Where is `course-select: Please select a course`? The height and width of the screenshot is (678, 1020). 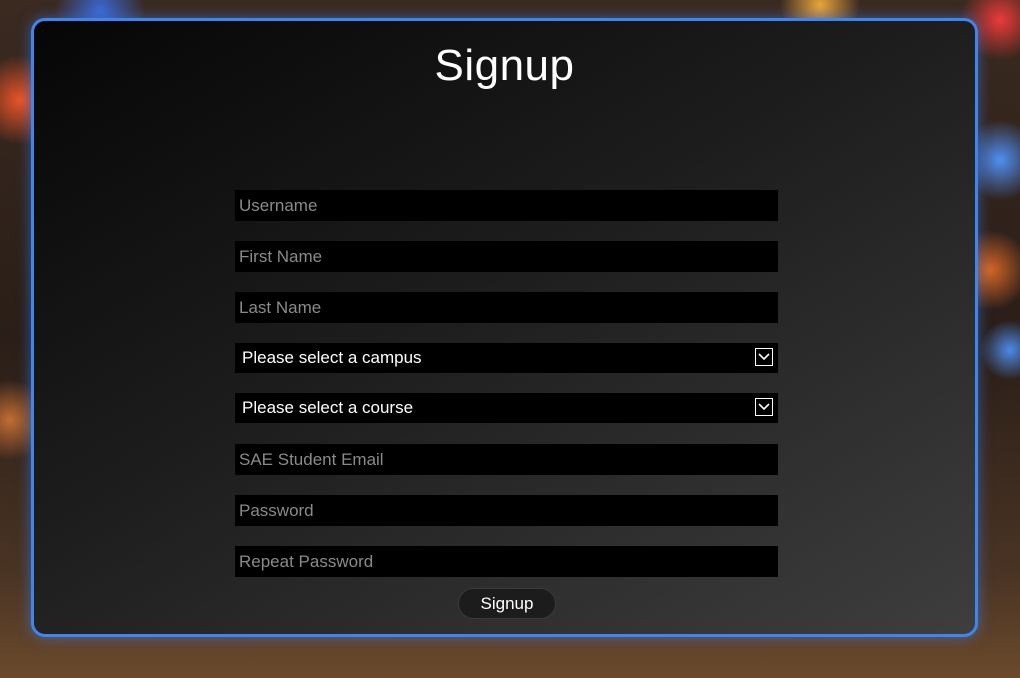 course-select: Please select a course is located at coordinates (506, 408).